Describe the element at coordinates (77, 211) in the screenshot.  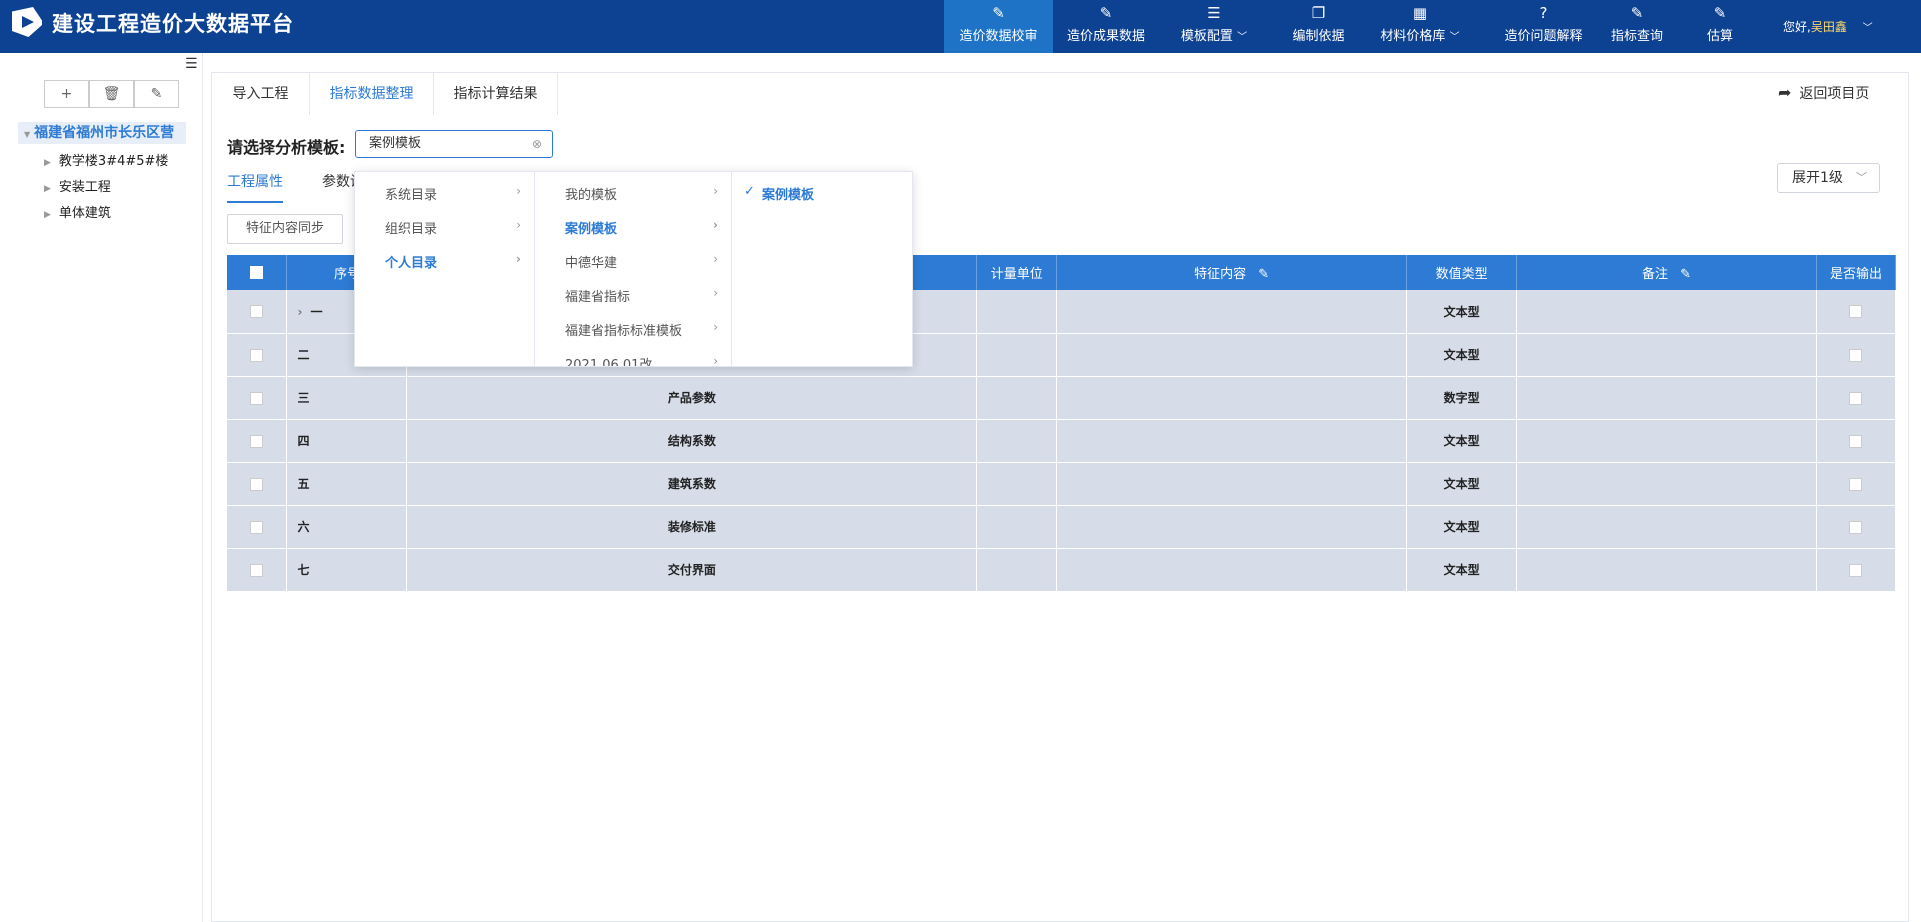
I see `tree-item: ▶ 单体建筑` at that location.